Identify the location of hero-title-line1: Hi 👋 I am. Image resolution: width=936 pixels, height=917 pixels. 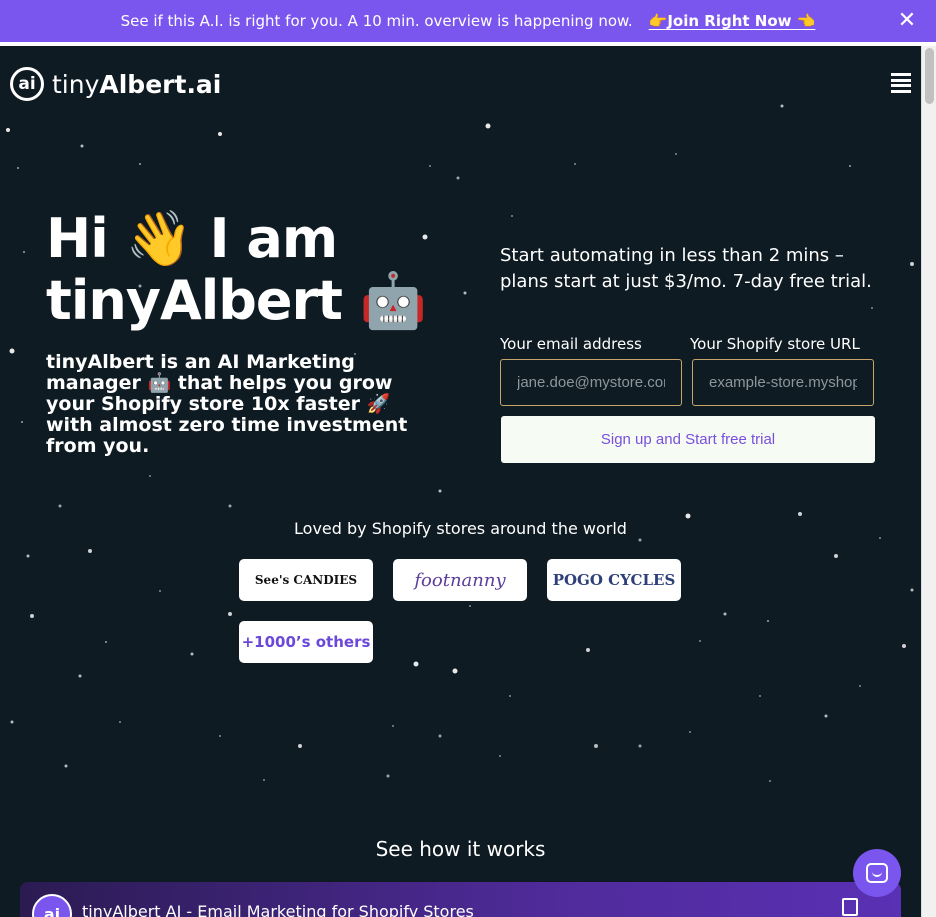
(192, 238).